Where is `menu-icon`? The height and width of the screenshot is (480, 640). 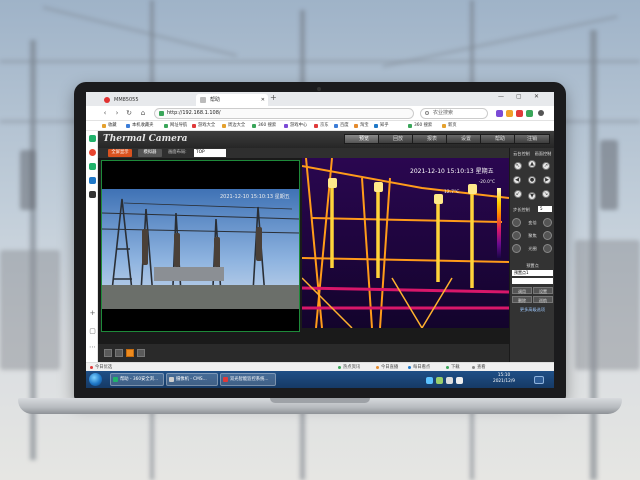
menu-icon is located at coordinates (541, 113).